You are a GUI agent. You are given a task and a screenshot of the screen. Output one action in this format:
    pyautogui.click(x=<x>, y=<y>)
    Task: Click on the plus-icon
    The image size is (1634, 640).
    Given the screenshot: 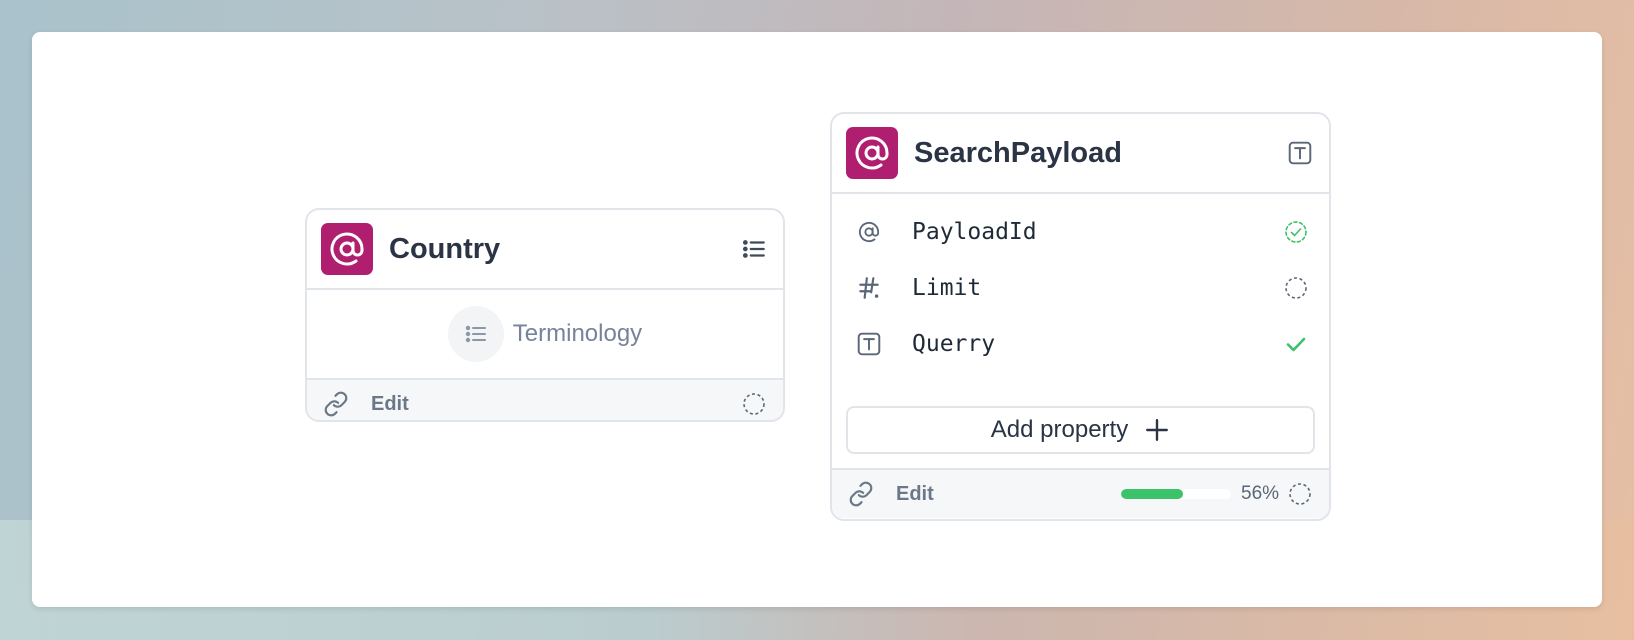 What is the action you would take?
    pyautogui.click(x=1157, y=430)
    